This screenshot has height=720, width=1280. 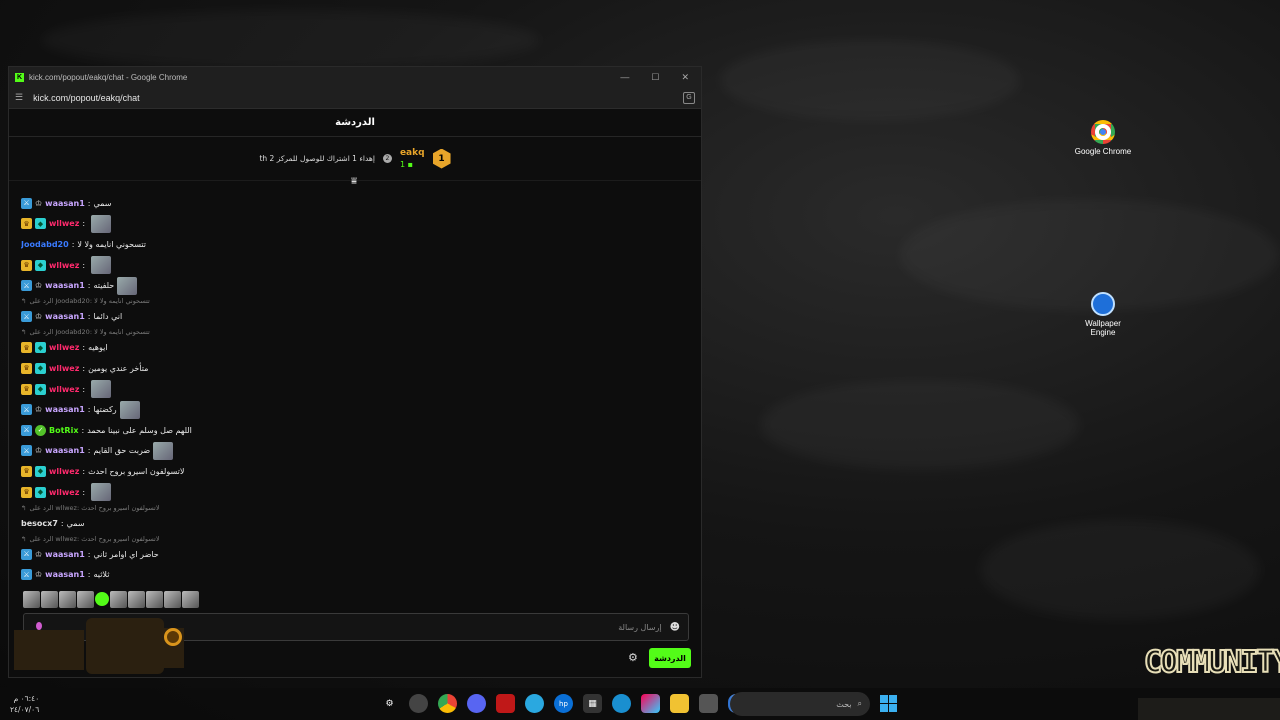 I want to click on chat-message: Joodabd20: تتسحوني انايمه ولا لا, so click(x=356, y=244).